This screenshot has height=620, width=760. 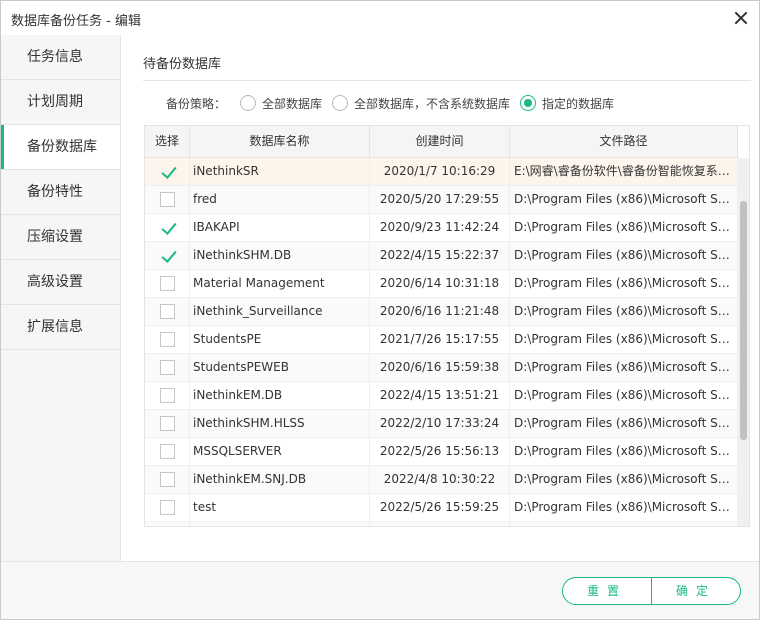 What do you see at coordinates (280, 507) in the screenshot?
I see `database-name: test` at bounding box center [280, 507].